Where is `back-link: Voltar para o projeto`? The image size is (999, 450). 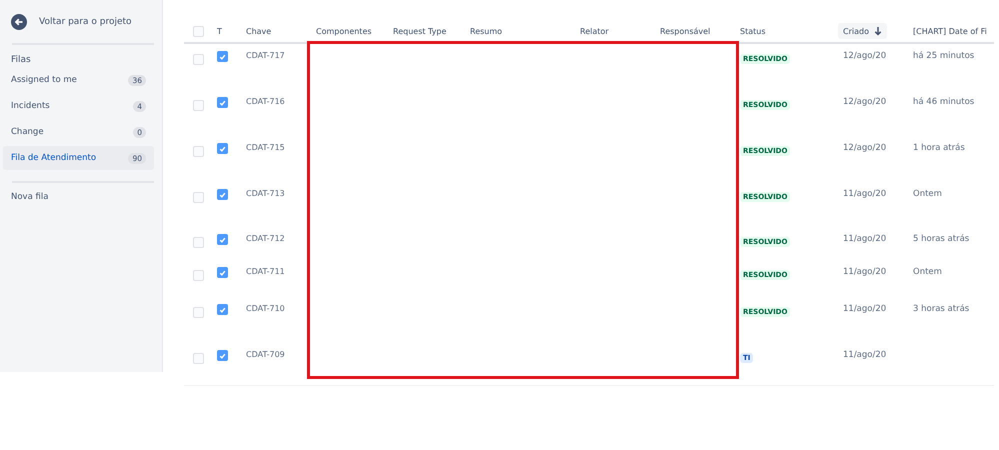 back-link: Voltar para o projeto is located at coordinates (78, 16).